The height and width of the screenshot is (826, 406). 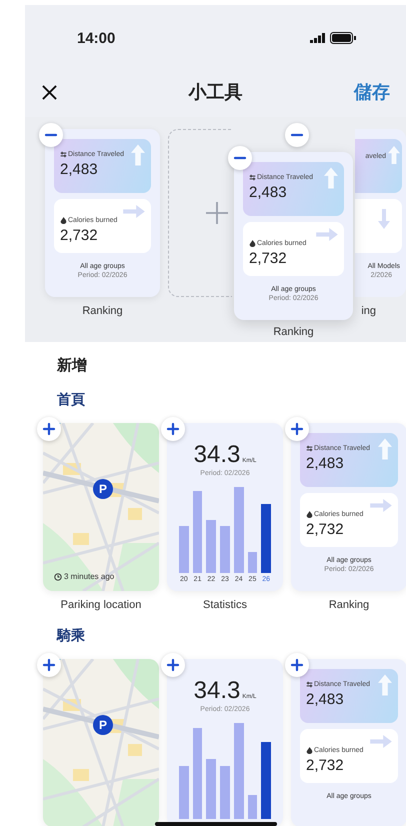 What do you see at coordinates (217, 213) in the screenshot?
I see `plus-icon` at bounding box center [217, 213].